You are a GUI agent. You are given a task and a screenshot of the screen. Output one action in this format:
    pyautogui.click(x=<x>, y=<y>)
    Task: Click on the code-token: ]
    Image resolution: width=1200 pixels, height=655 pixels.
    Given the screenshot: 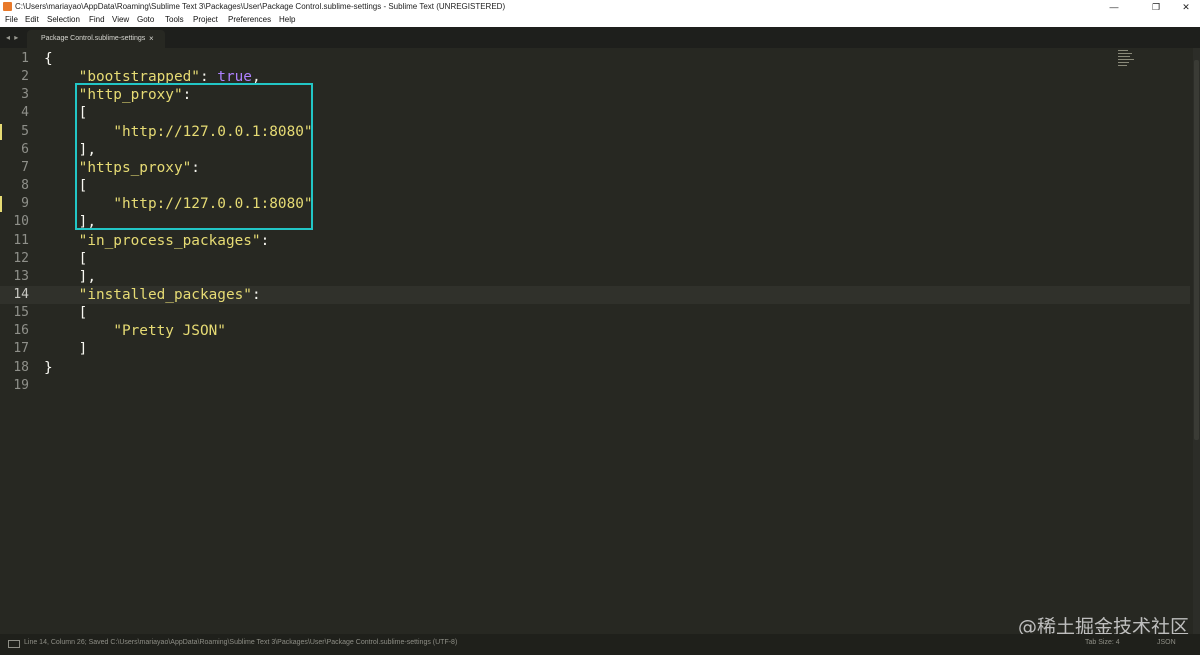 What is the action you would take?
    pyautogui.click(x=66, y=349)
    